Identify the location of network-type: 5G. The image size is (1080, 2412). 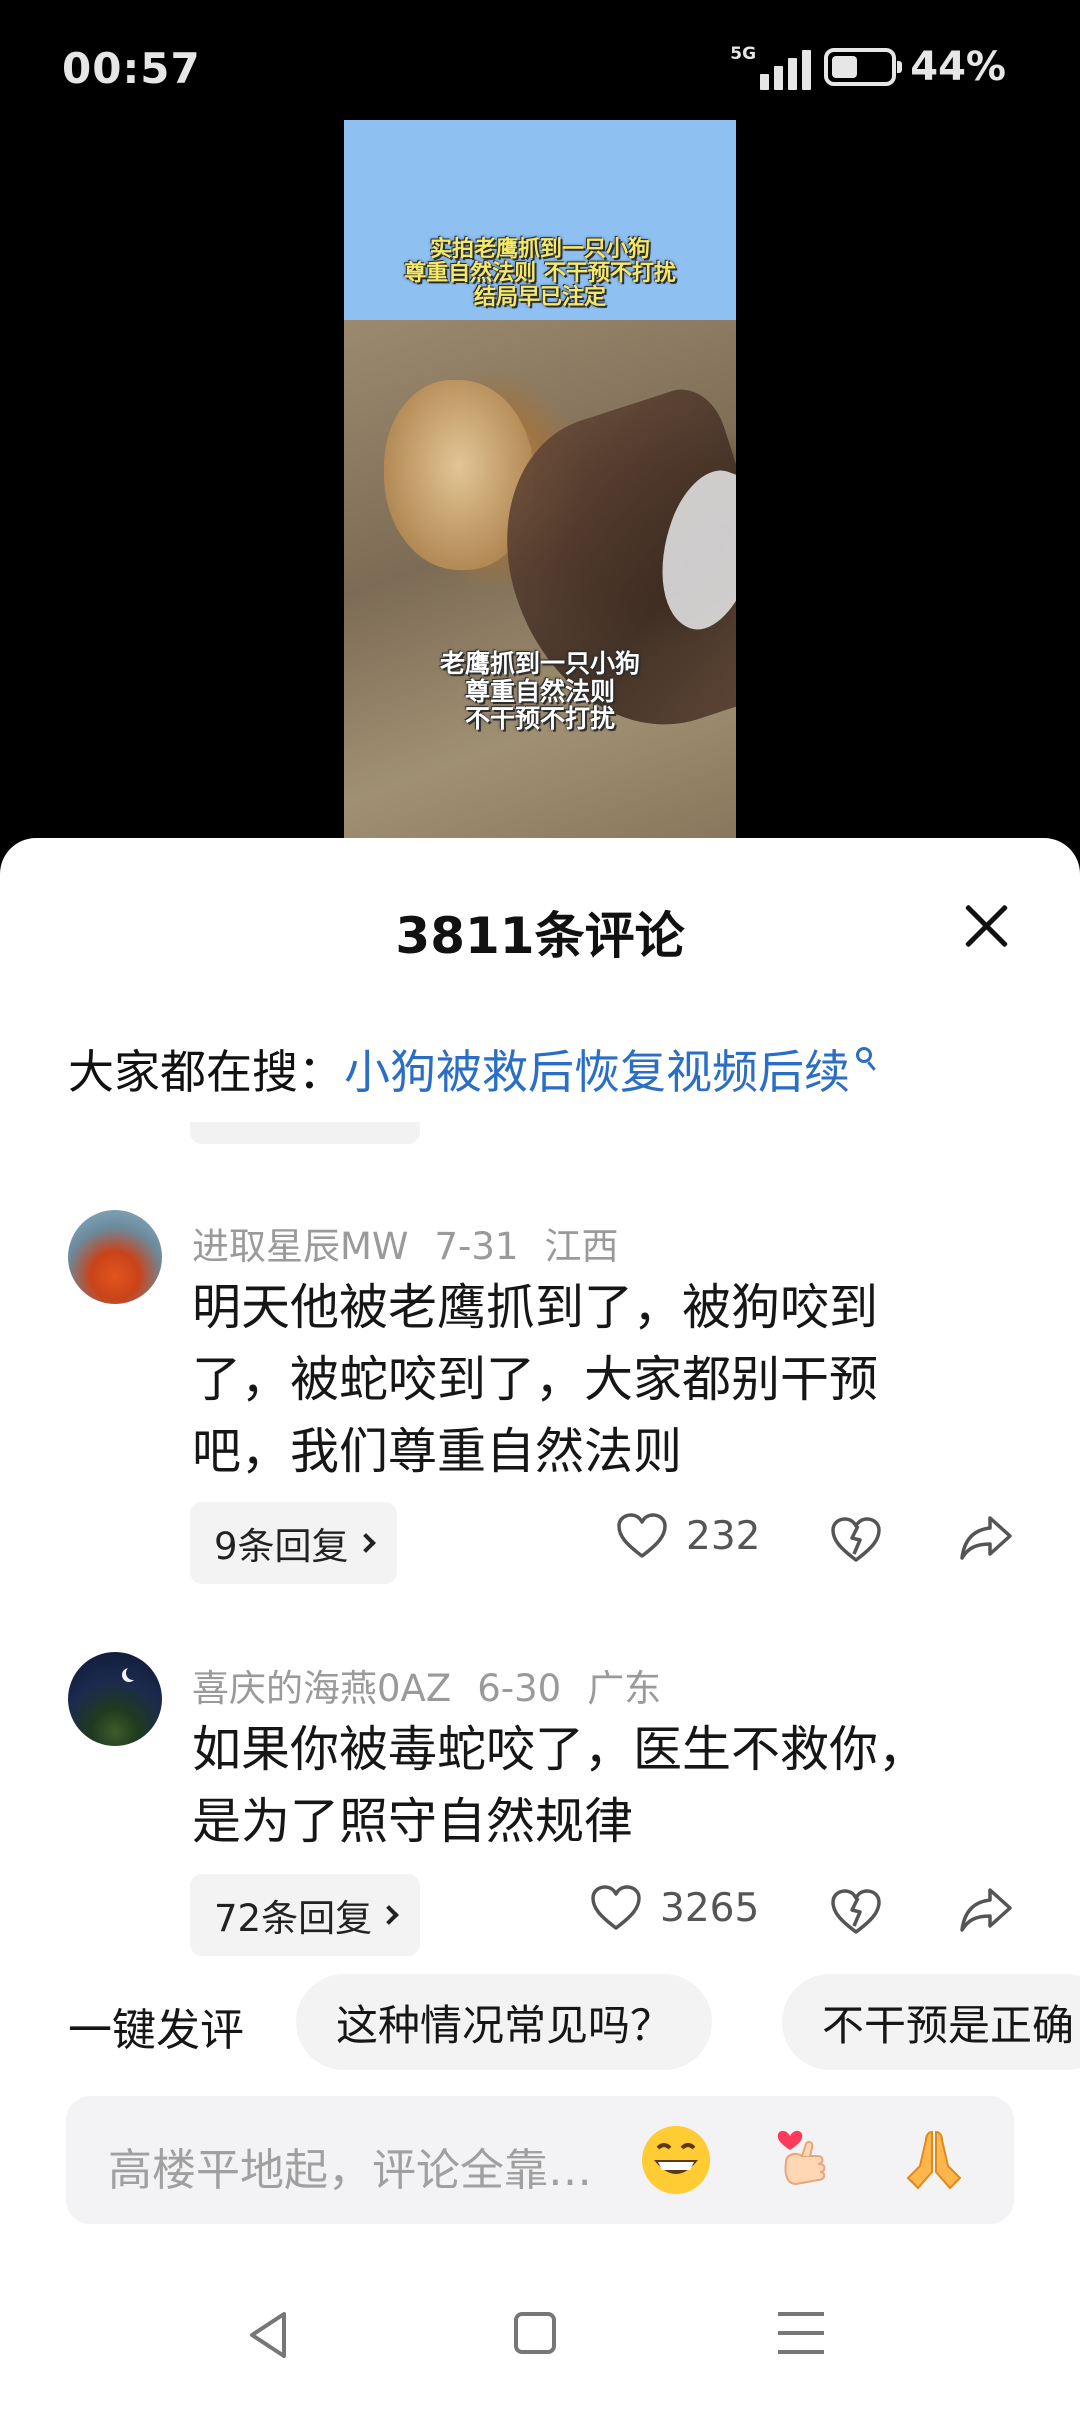
(743, 54).